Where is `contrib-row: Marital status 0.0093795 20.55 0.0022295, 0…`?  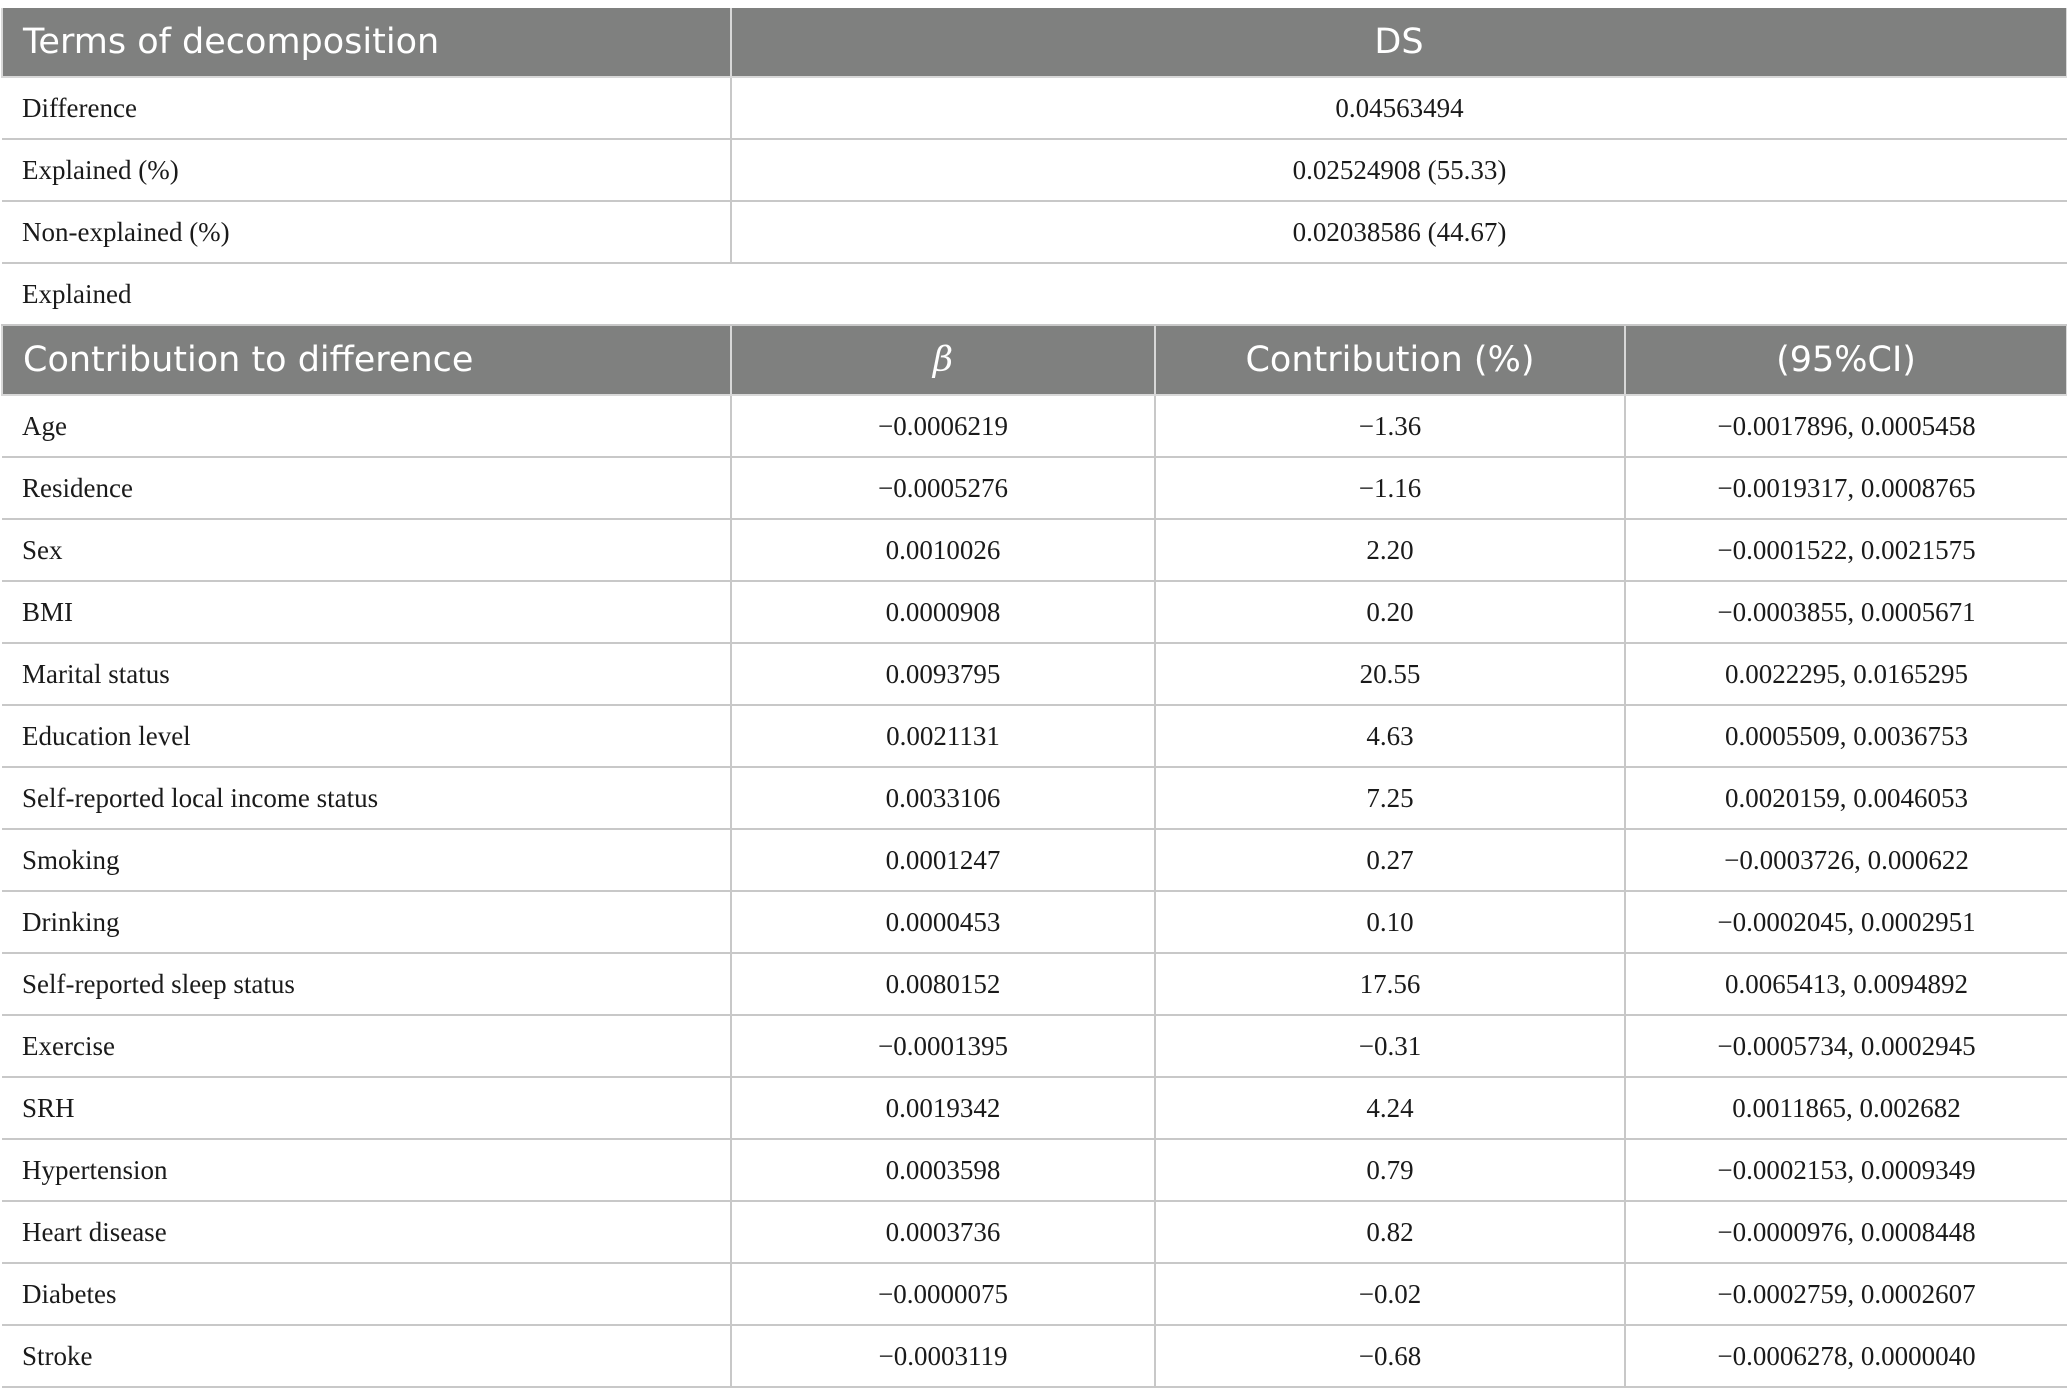 contrib-row: Marital status 0.0093795 20.55 0.0022295, 0… is located at coordinates (1034, 674).